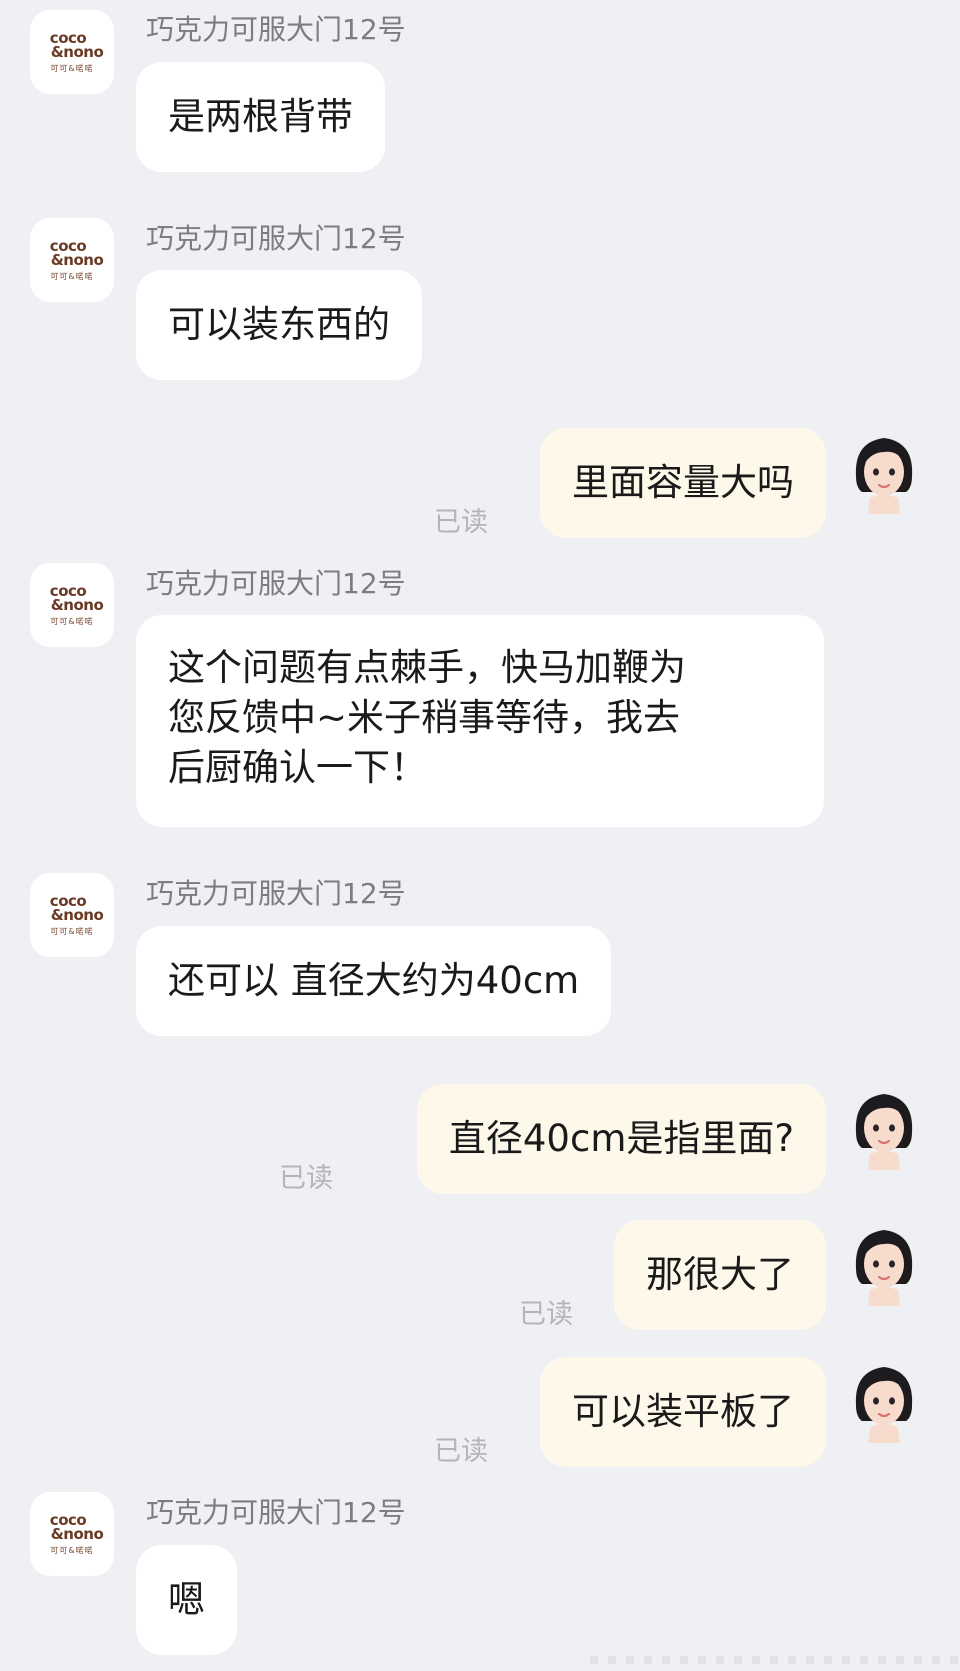 The width and height of the screenshot is (960, 1671). Describe the element at coordinates (424, 717) in the screenshot. I see `message-line: 您反馈中~米子稍事等待，我去` at that location.